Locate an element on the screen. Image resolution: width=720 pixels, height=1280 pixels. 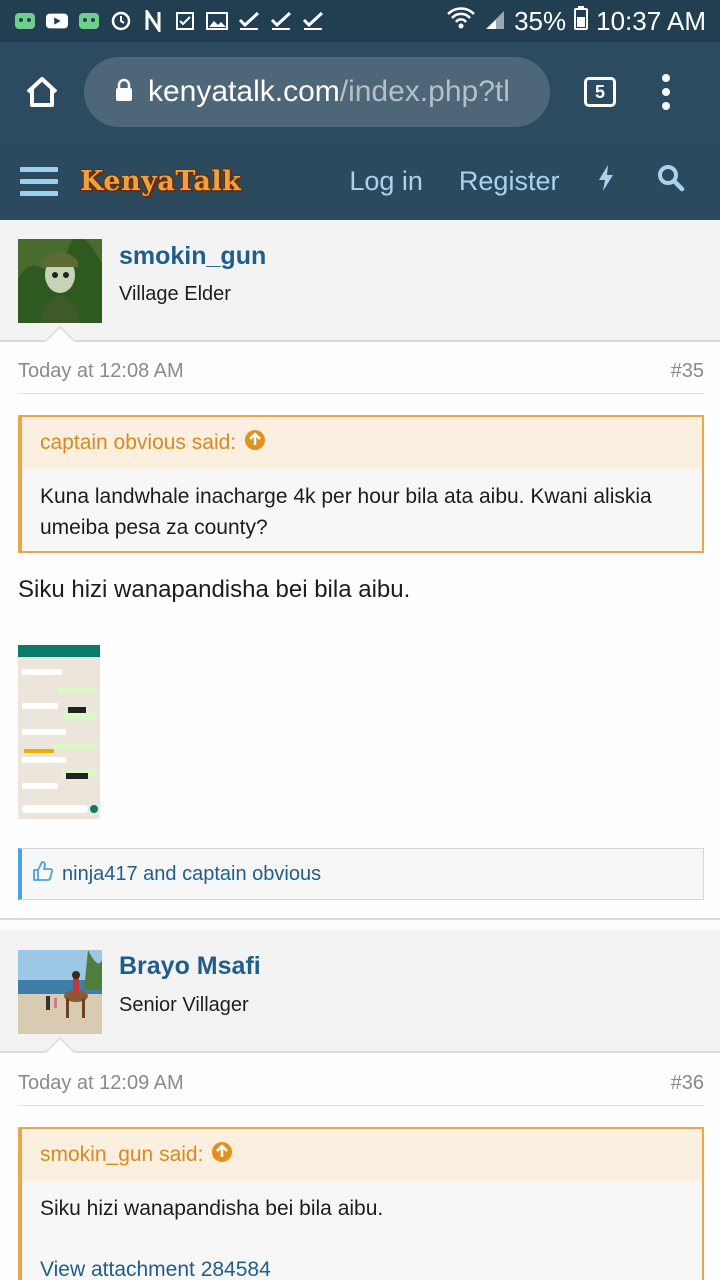
quote-author: smokin_gun said: is located at coordinates (121, 1155).